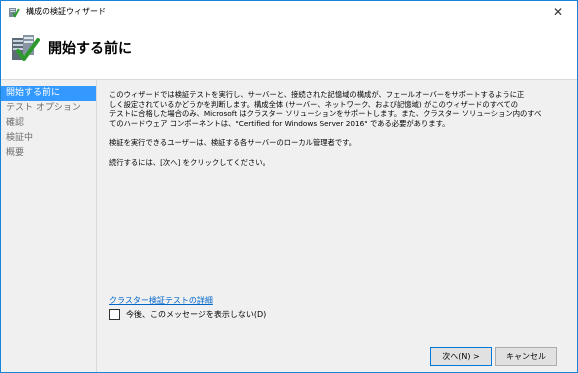  What do you see at coordinates (48, 93) in the screenshot?
I see `step-before-you-begin: 開始する前に` at bounding box center [48, 93].